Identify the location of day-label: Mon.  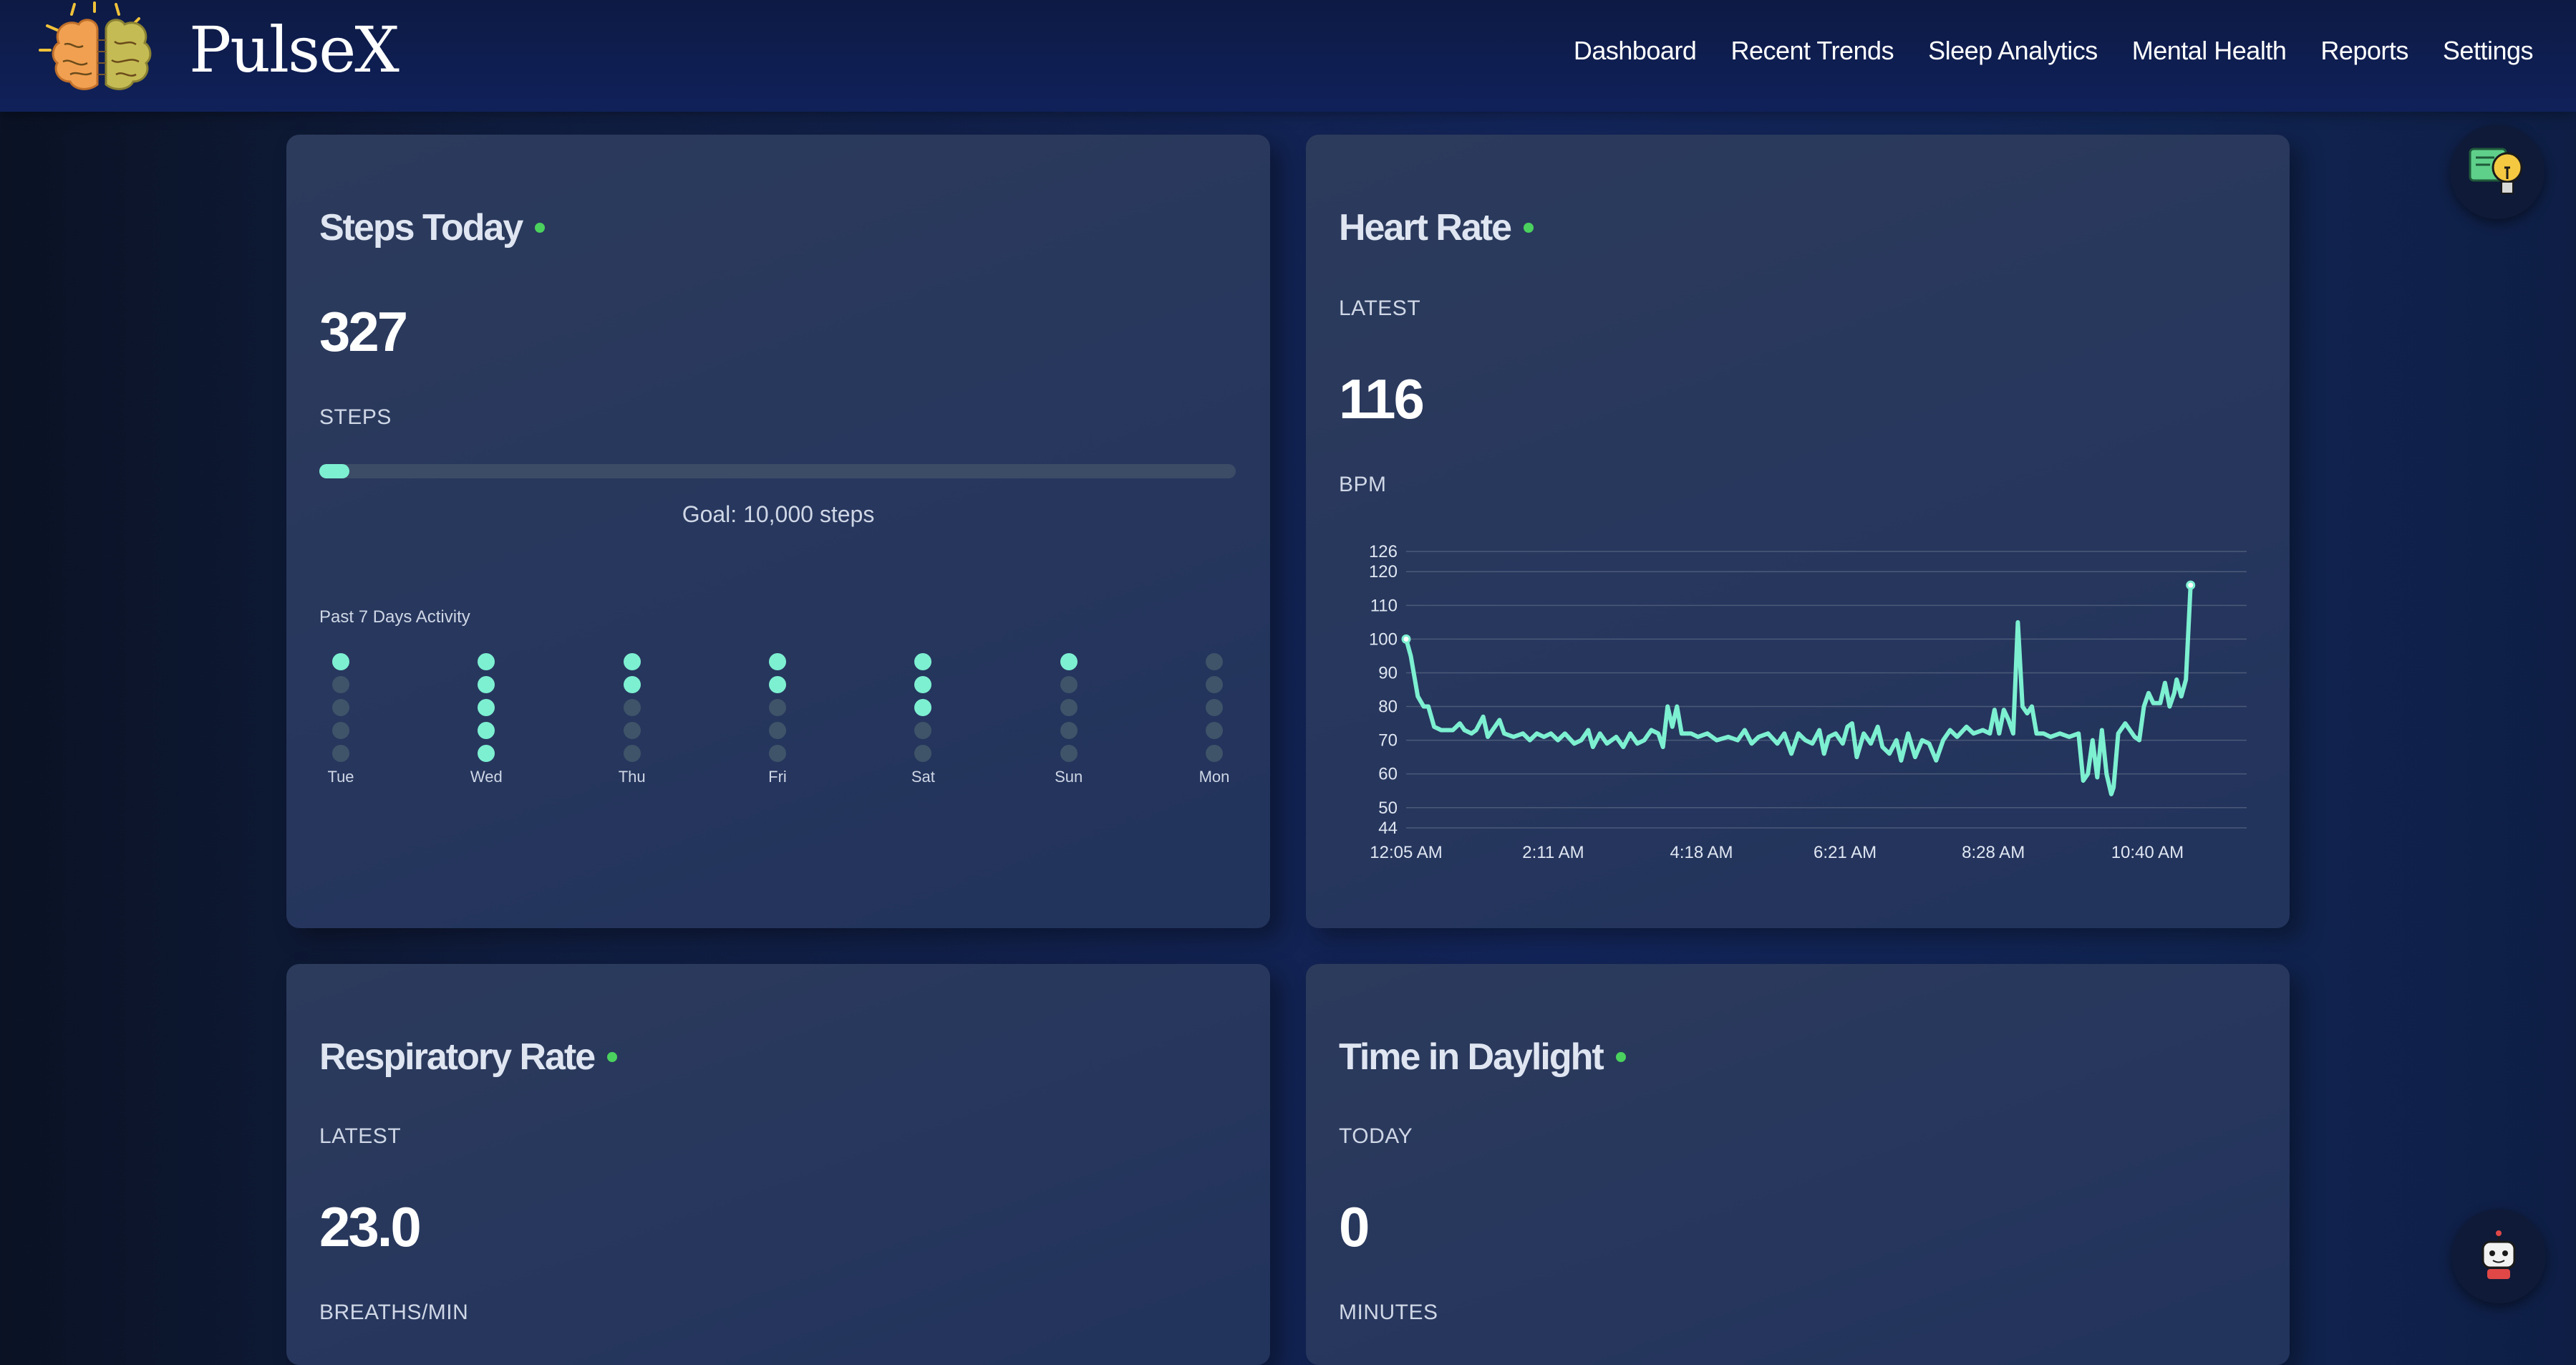
(1214, 777).